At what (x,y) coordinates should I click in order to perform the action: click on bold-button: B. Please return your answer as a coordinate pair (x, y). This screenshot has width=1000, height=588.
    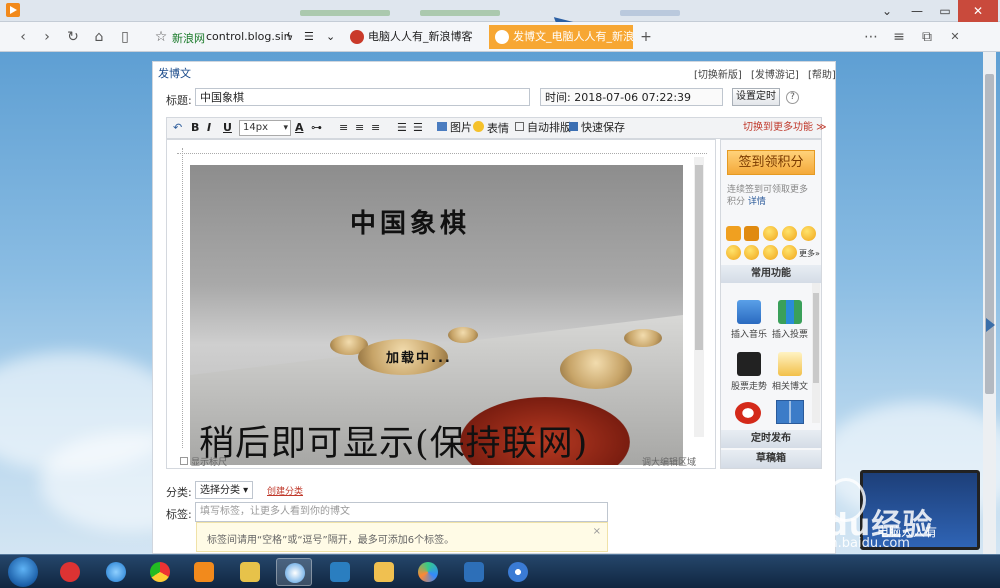
    Looking at the image, I should click on (195, 128).